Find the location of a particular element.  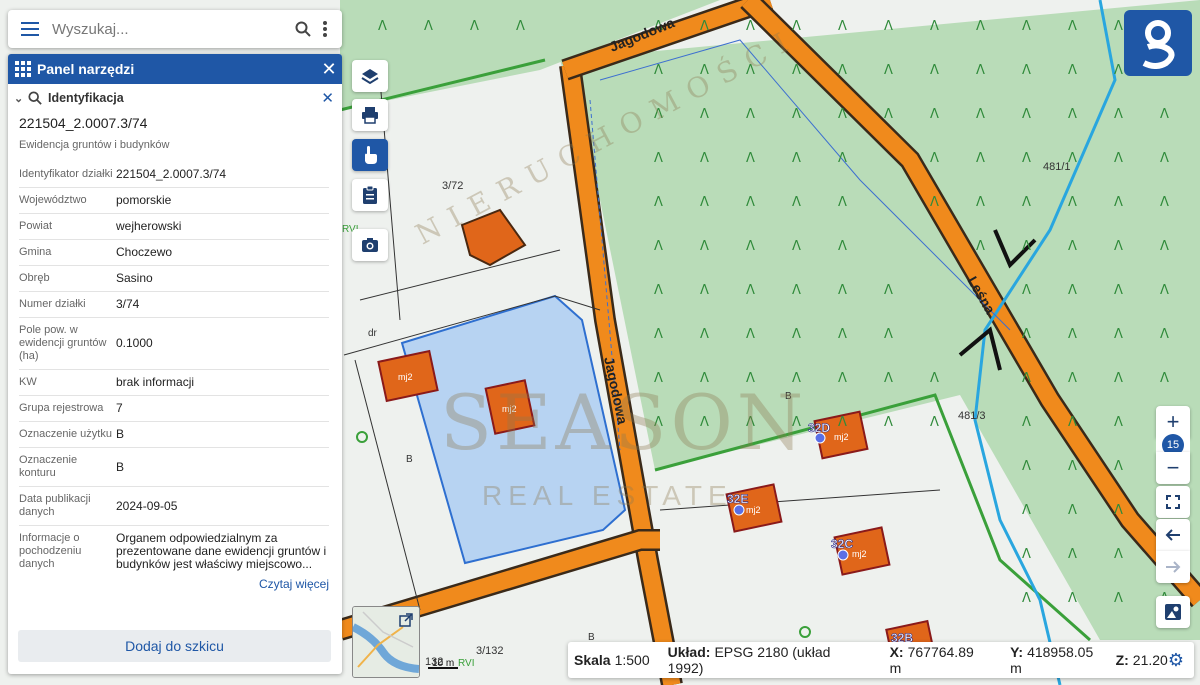

row-value: Choczewo is located at coordinates (144, 252).